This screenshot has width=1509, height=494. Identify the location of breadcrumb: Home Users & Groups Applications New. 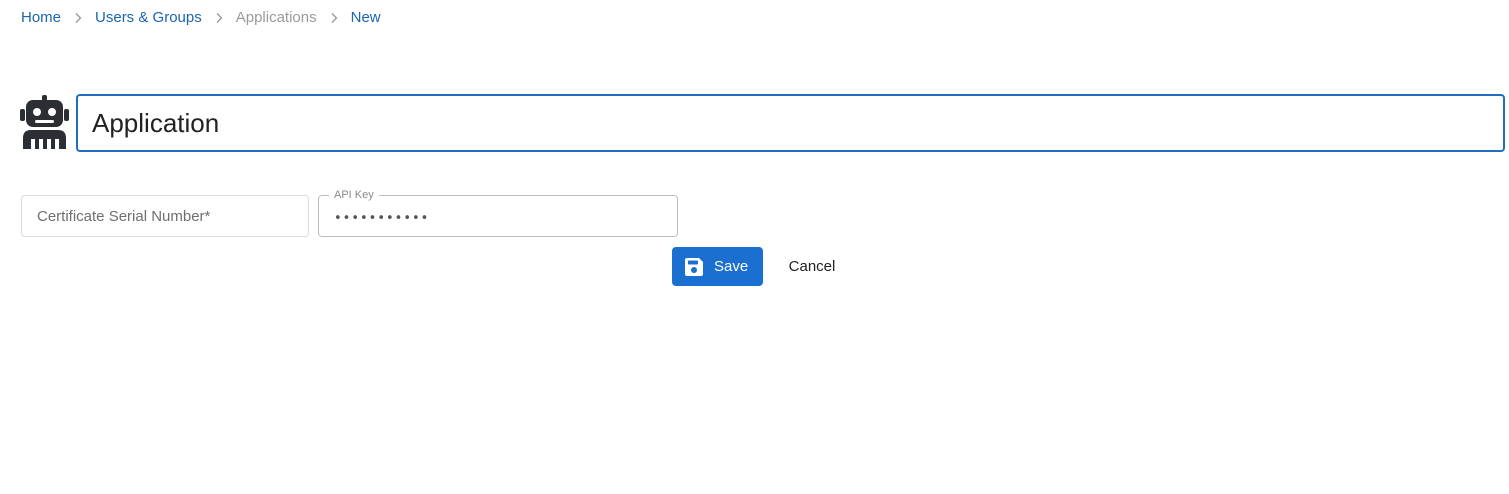
(201, 18).